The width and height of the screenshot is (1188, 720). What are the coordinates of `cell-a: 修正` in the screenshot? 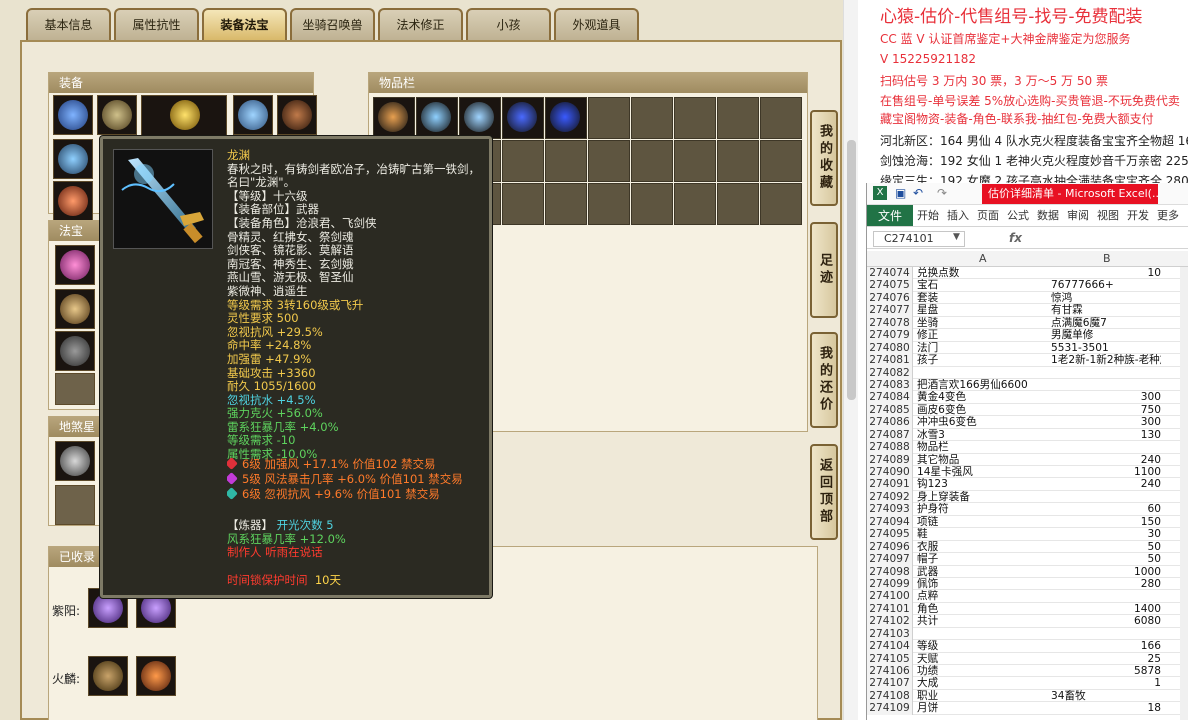 It's located at (983, 335).